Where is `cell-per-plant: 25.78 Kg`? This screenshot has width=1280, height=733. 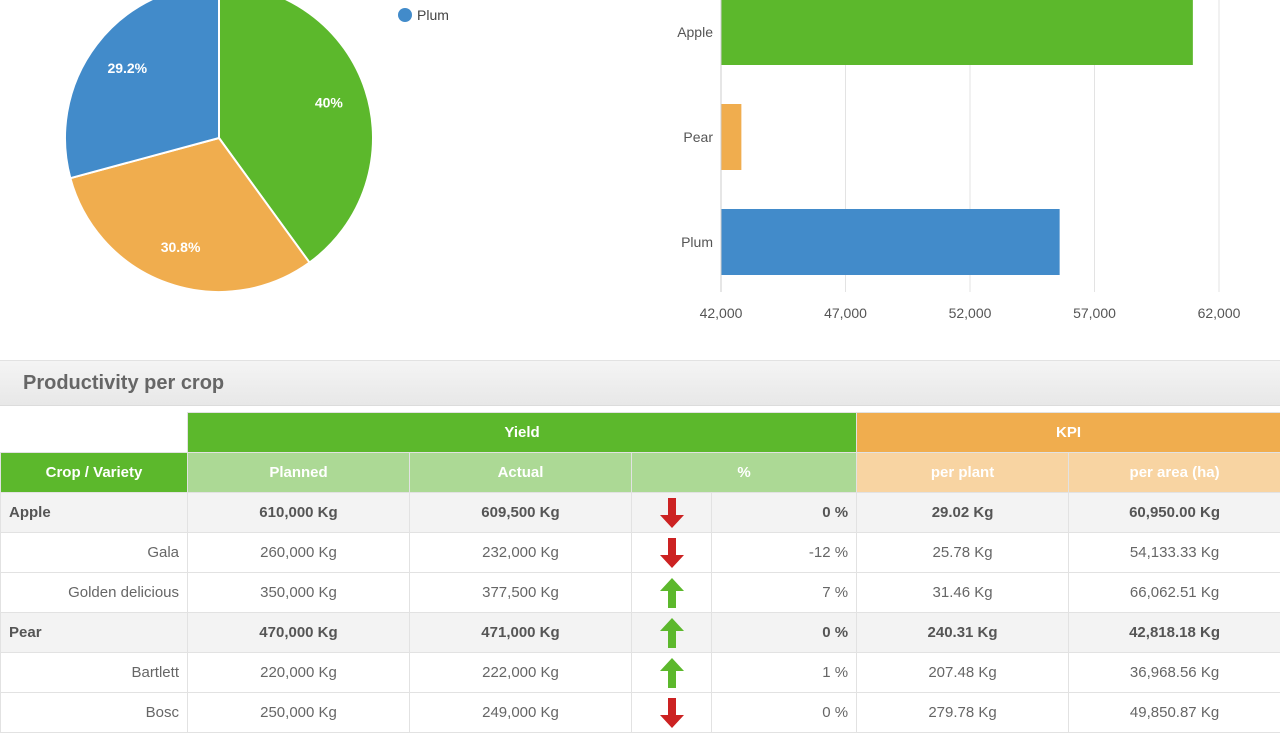
cell-per-plant: 25.78 Kg is located at coordinates (963, 553).